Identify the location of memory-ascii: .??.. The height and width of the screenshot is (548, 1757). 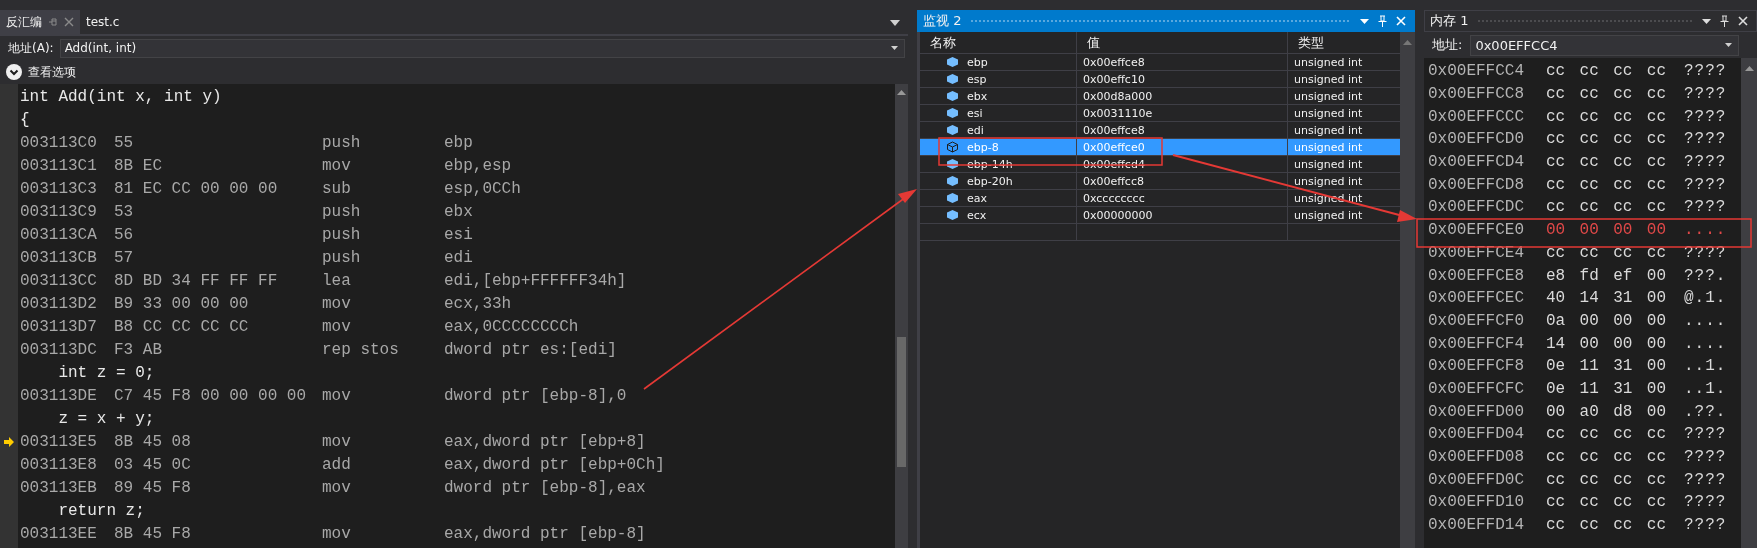
(1705, 411).